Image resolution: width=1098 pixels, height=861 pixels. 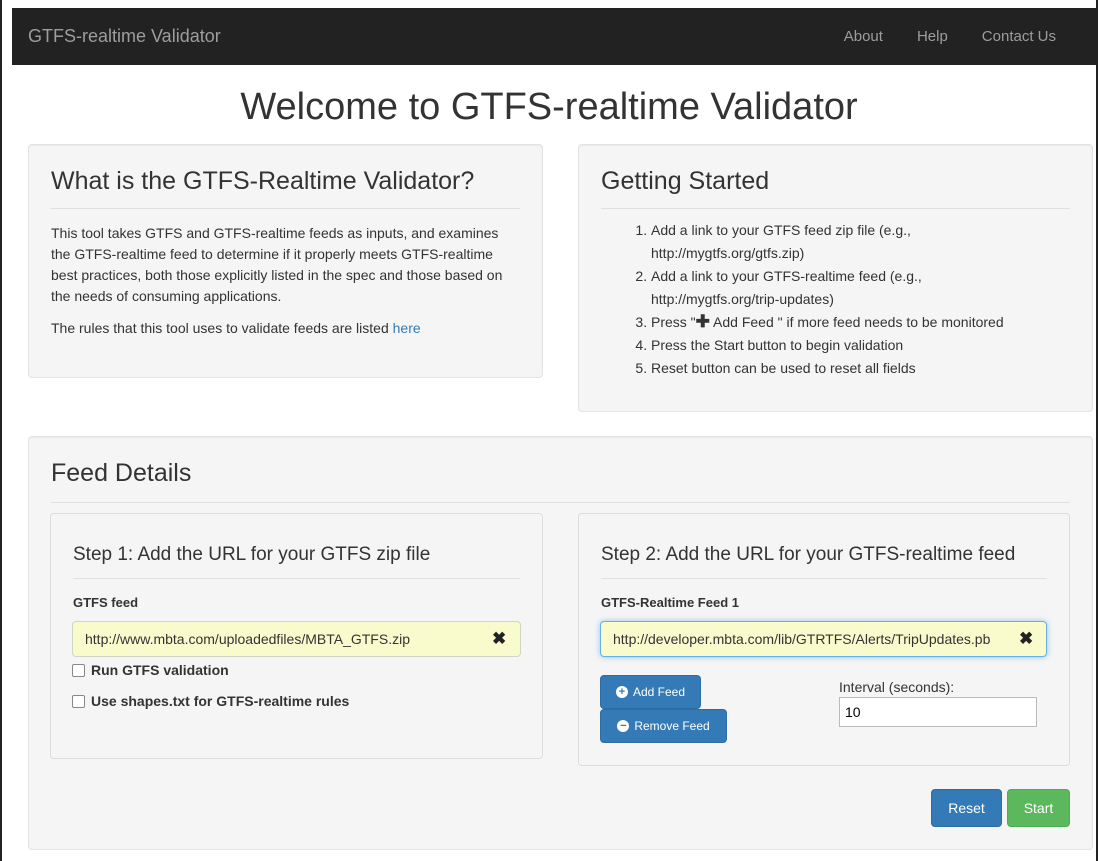 What do you see at coordinates (673, 322) in the screenshot?
I see `step3-prefix: Press "` at bounding box center [673, 322].